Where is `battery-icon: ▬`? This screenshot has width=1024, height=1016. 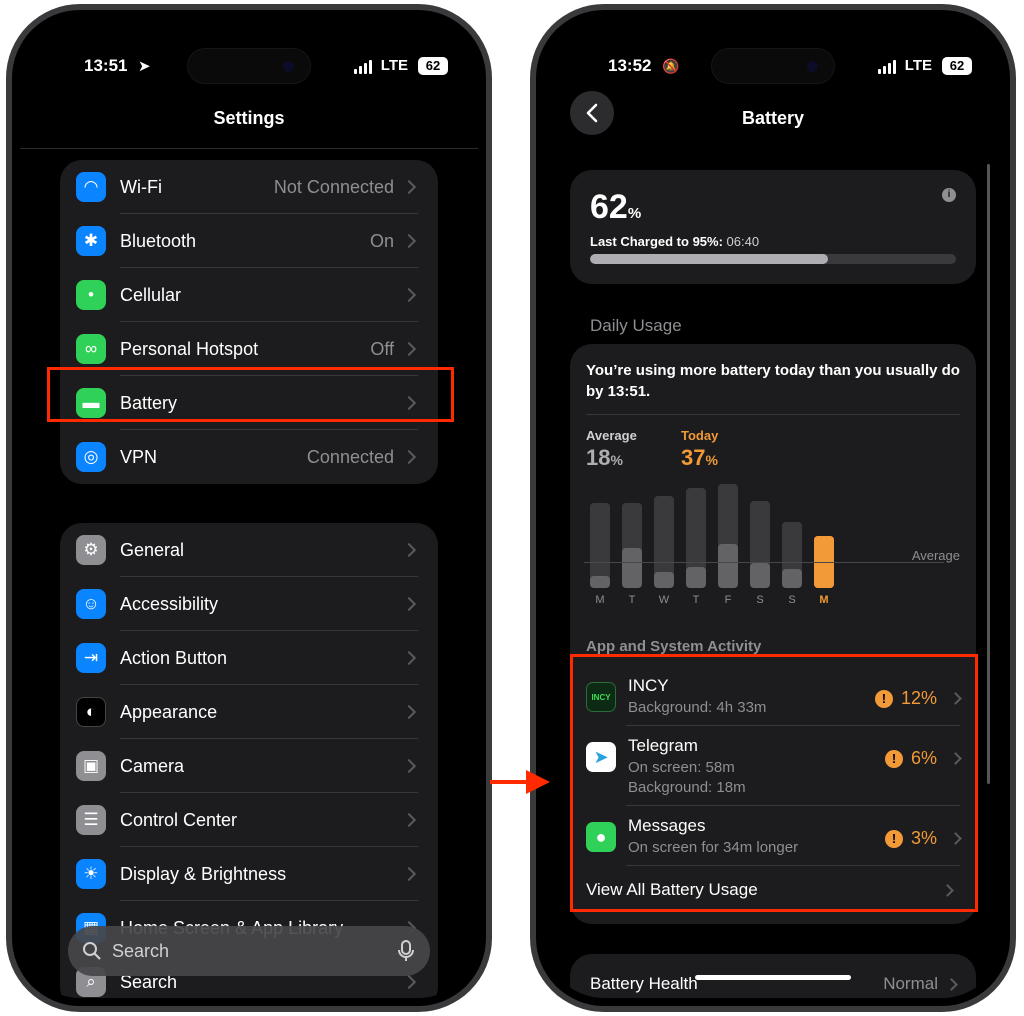
battery-icon: ▬ is located at coordinates (91, 403).